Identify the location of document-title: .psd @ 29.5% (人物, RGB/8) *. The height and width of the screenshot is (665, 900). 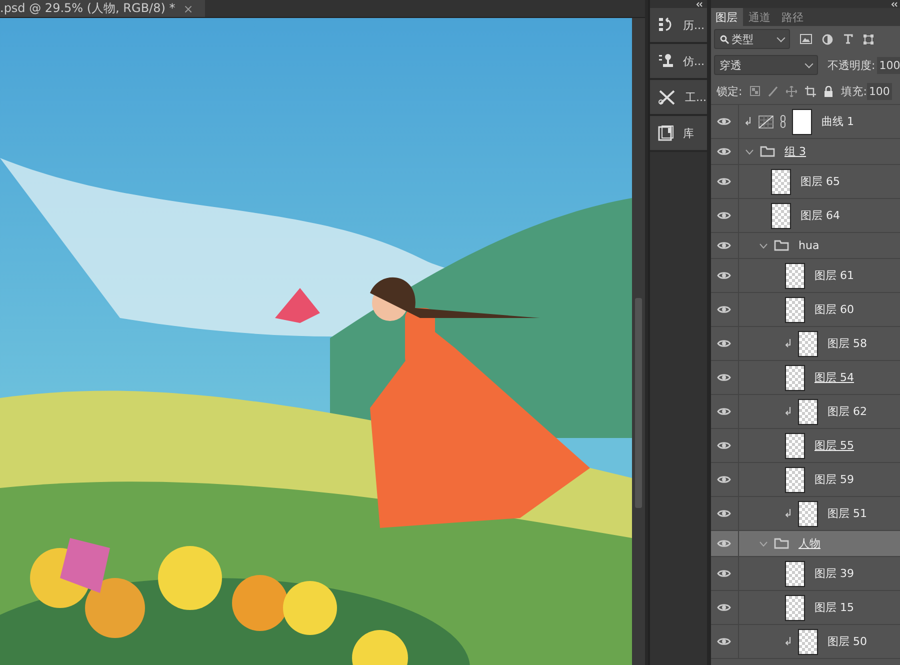
(88, 8).